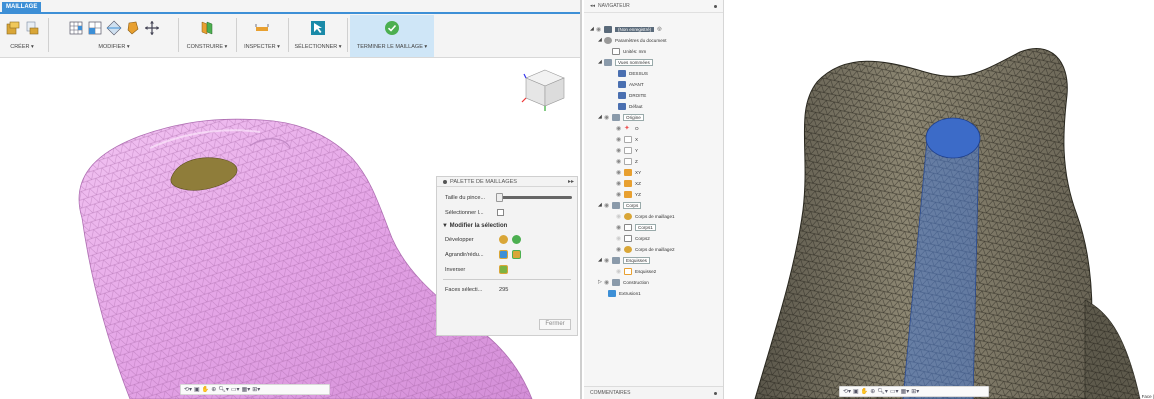 This screenshot has height=399, width=1154. I want to click on tree-item-corps: ◢ ◉ Corps, so click(620, 205).